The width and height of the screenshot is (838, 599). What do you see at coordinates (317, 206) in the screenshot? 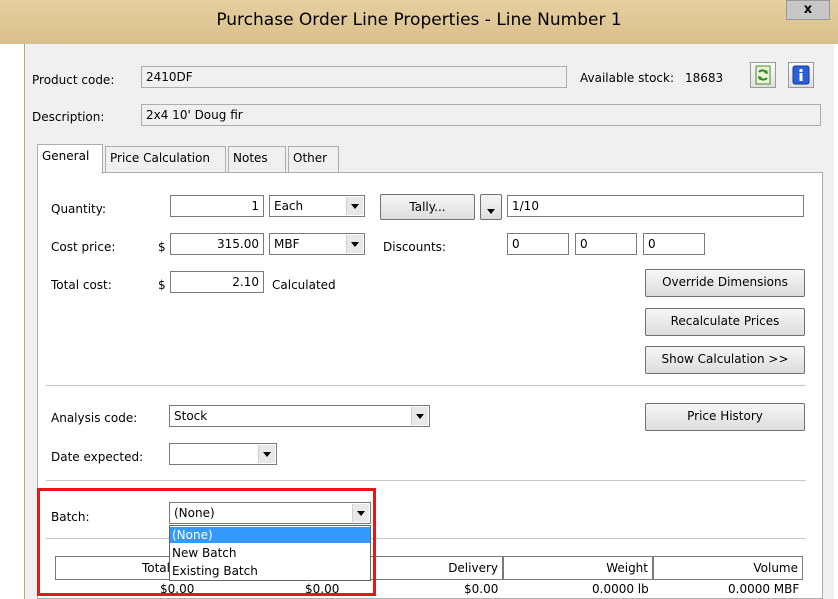
I see `quantity-unit-select: Each` at bounding box center [317, 206].